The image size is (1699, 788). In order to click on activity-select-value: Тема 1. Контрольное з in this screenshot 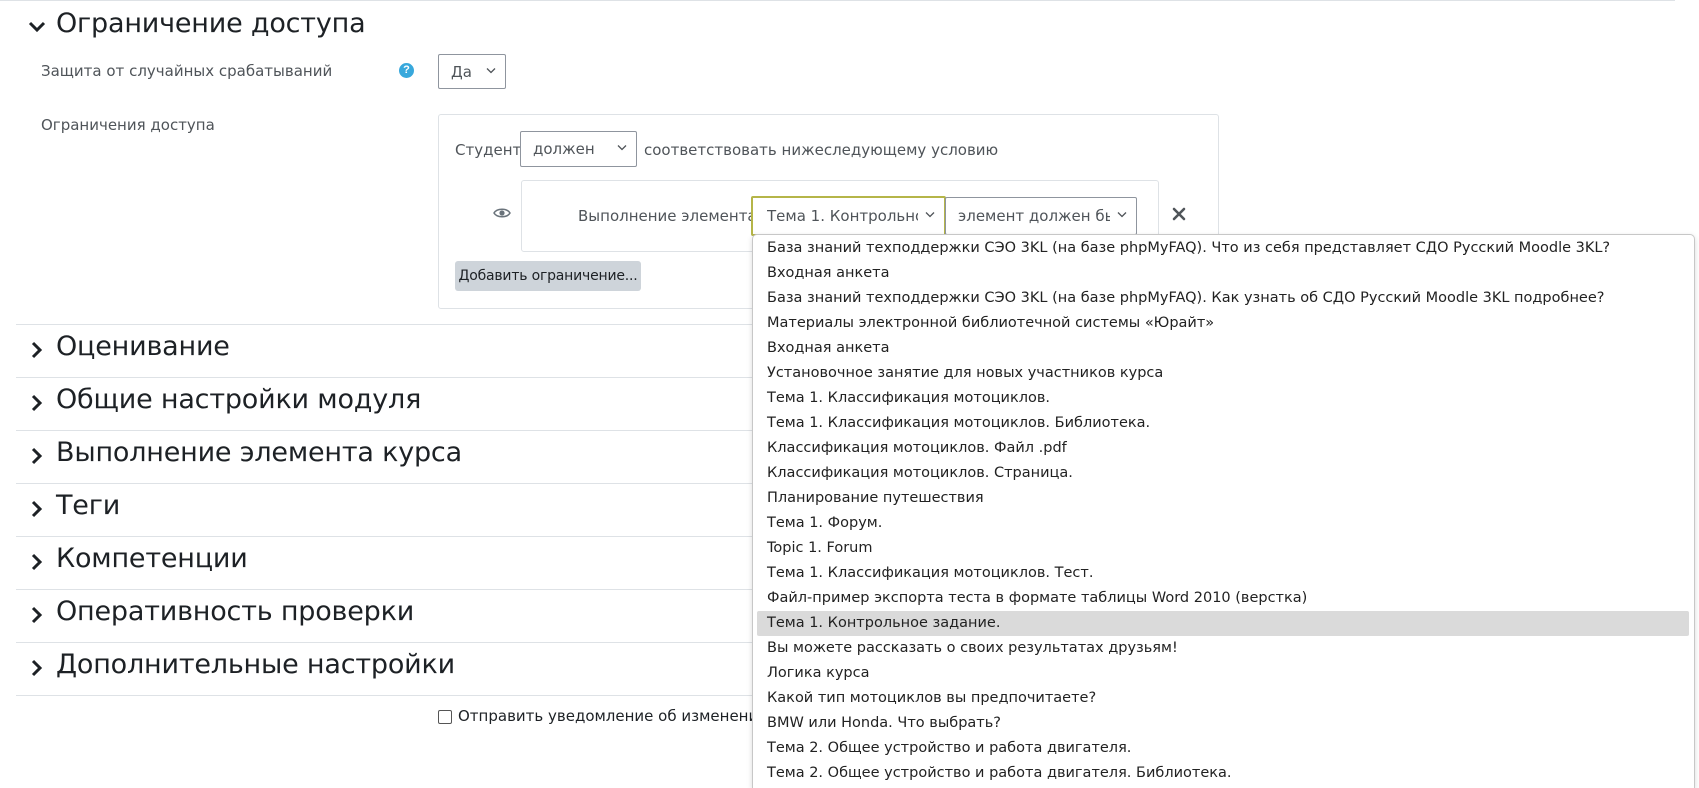, I will do `click(842, 216)`.